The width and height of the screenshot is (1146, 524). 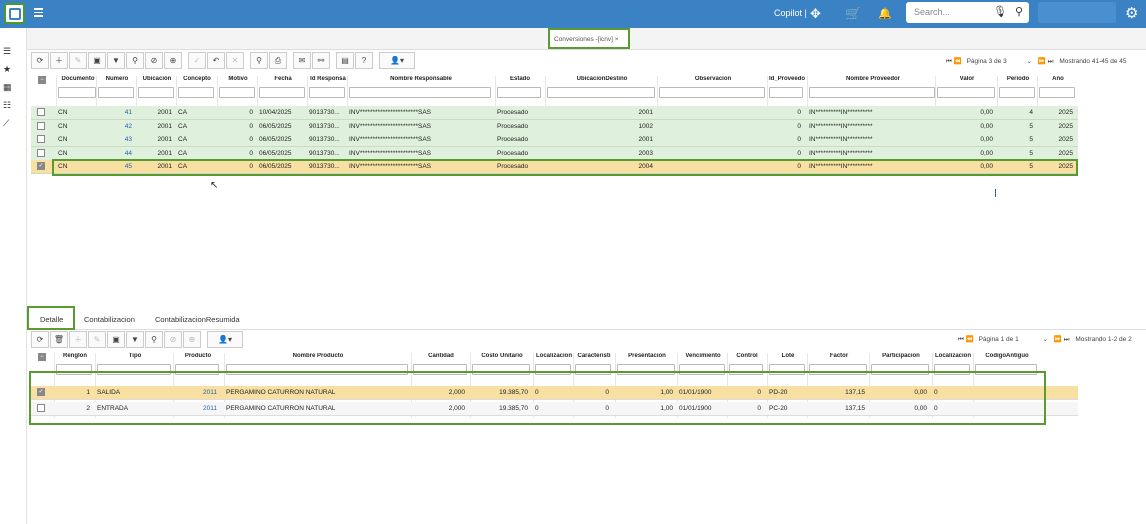 I want to click on column-header: Valor, so click(x=967, y=80).